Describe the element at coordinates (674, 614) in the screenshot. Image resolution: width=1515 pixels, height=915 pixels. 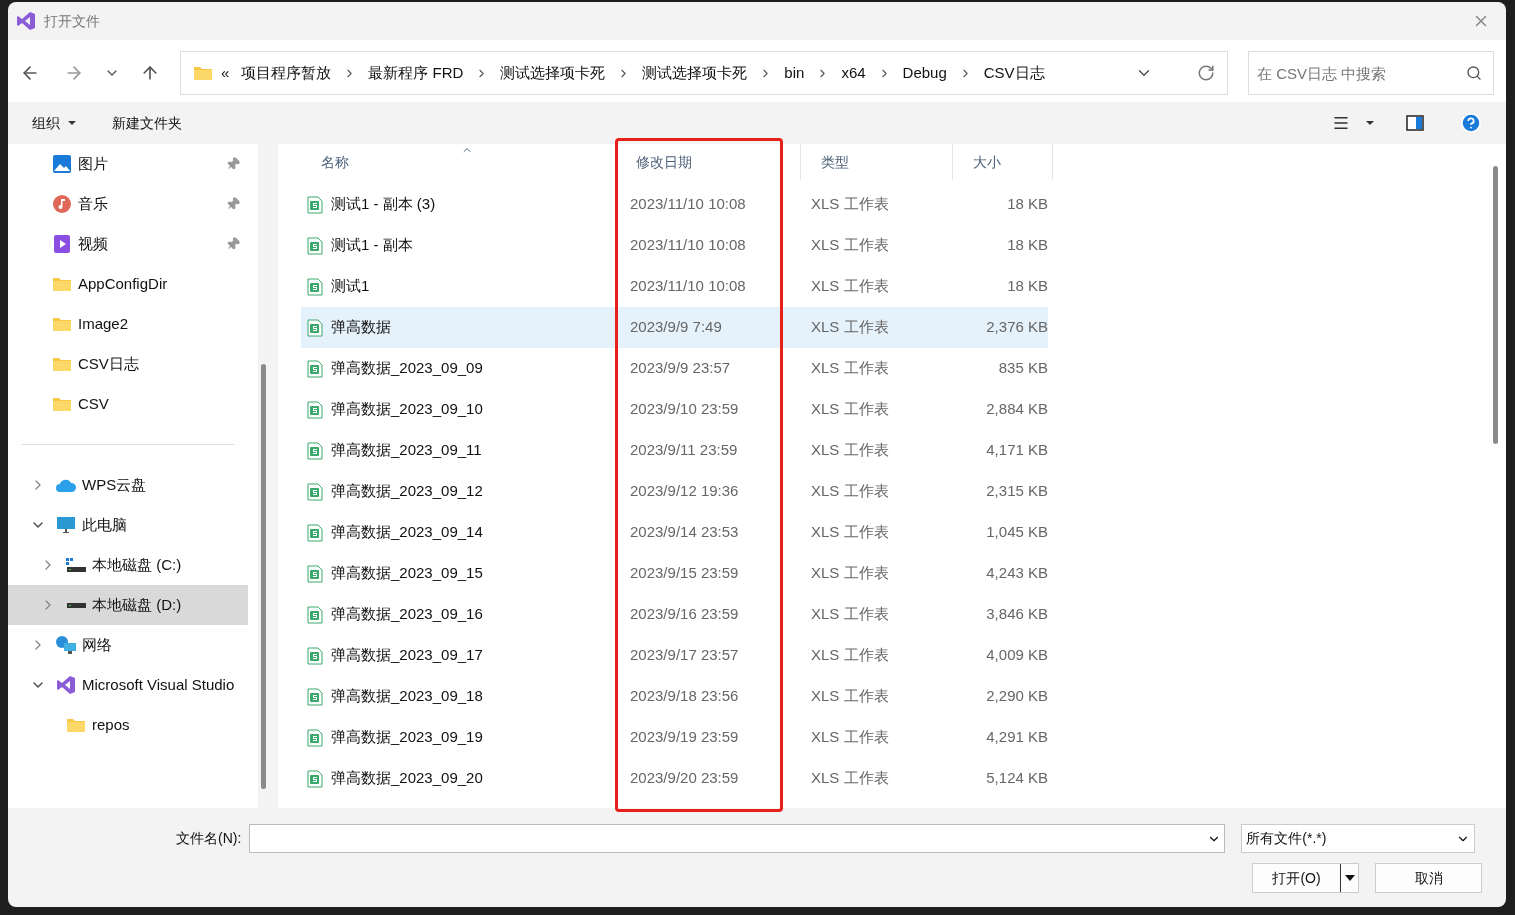
I see `file-row: 弹高数据_2023_09_16 2023/9/16 23:59 XLS 工作表 3,846 KB` at that location.